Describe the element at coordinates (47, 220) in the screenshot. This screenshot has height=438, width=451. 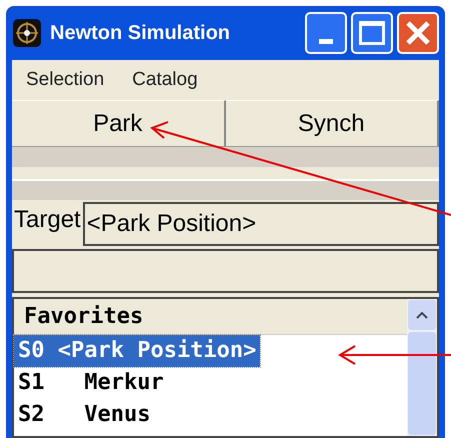
I see `target-label: Target` at that location.